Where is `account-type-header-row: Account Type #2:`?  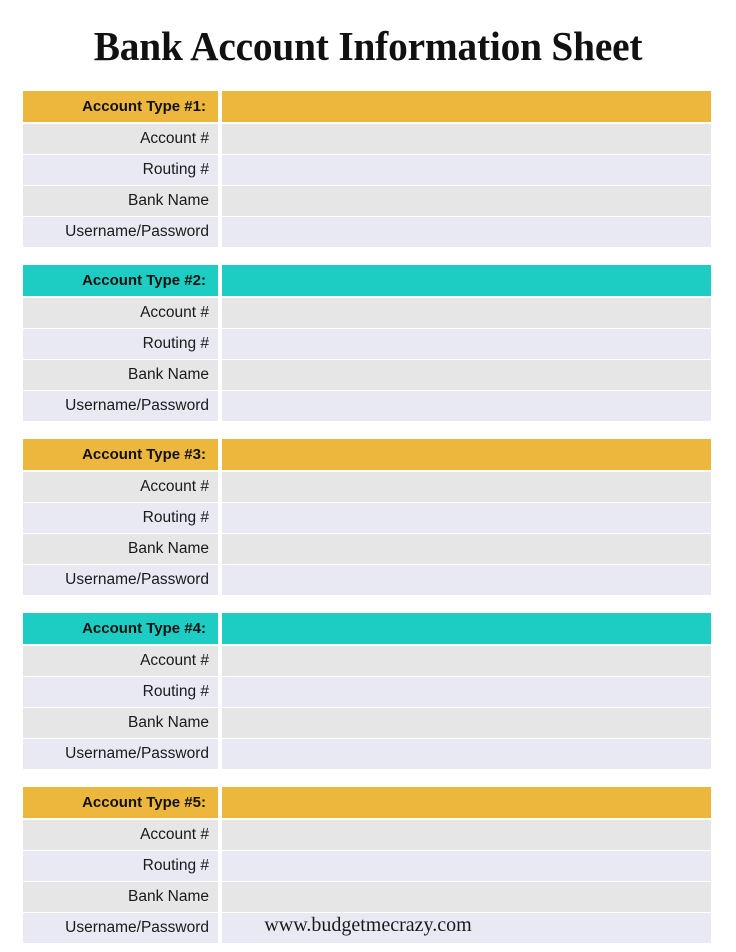
account-type-header-row: Account Type #2: is located at coordinates (367, 280).